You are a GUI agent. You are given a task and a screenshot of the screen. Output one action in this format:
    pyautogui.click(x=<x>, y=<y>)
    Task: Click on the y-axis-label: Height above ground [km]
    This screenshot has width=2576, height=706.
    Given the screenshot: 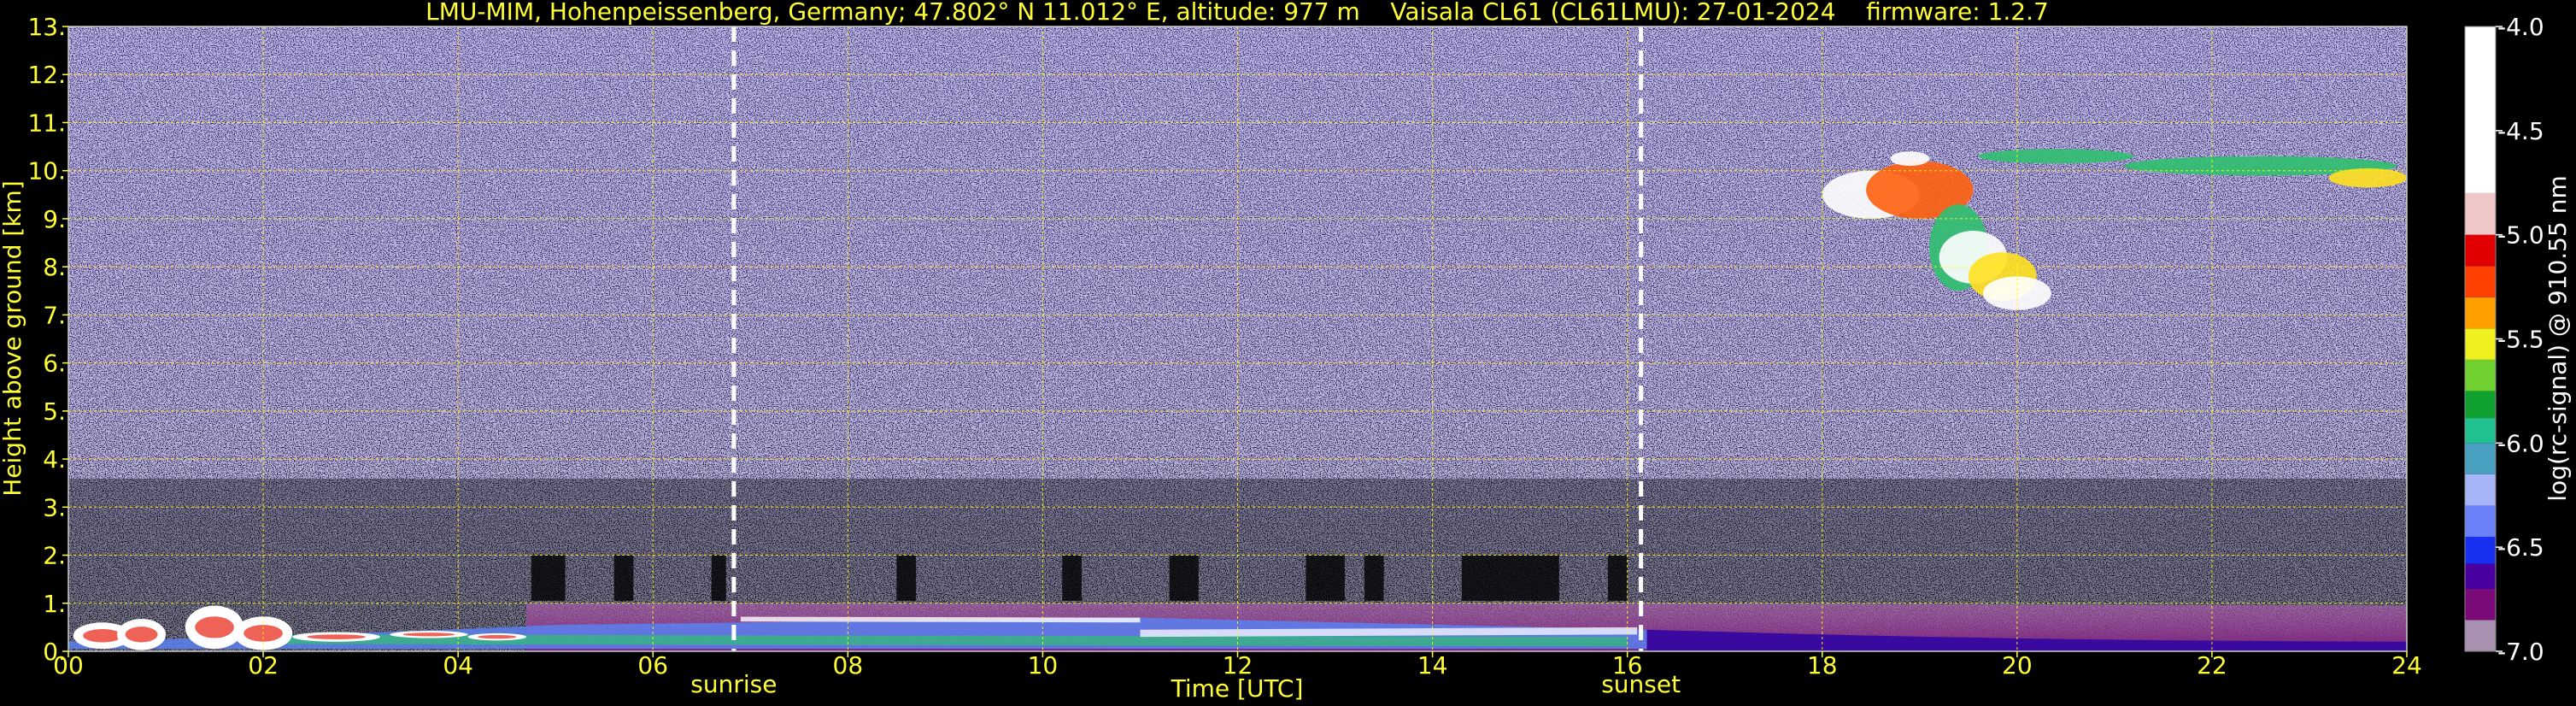 What is the action you would take?
    pyautogui.click(x=13, y=338)
    